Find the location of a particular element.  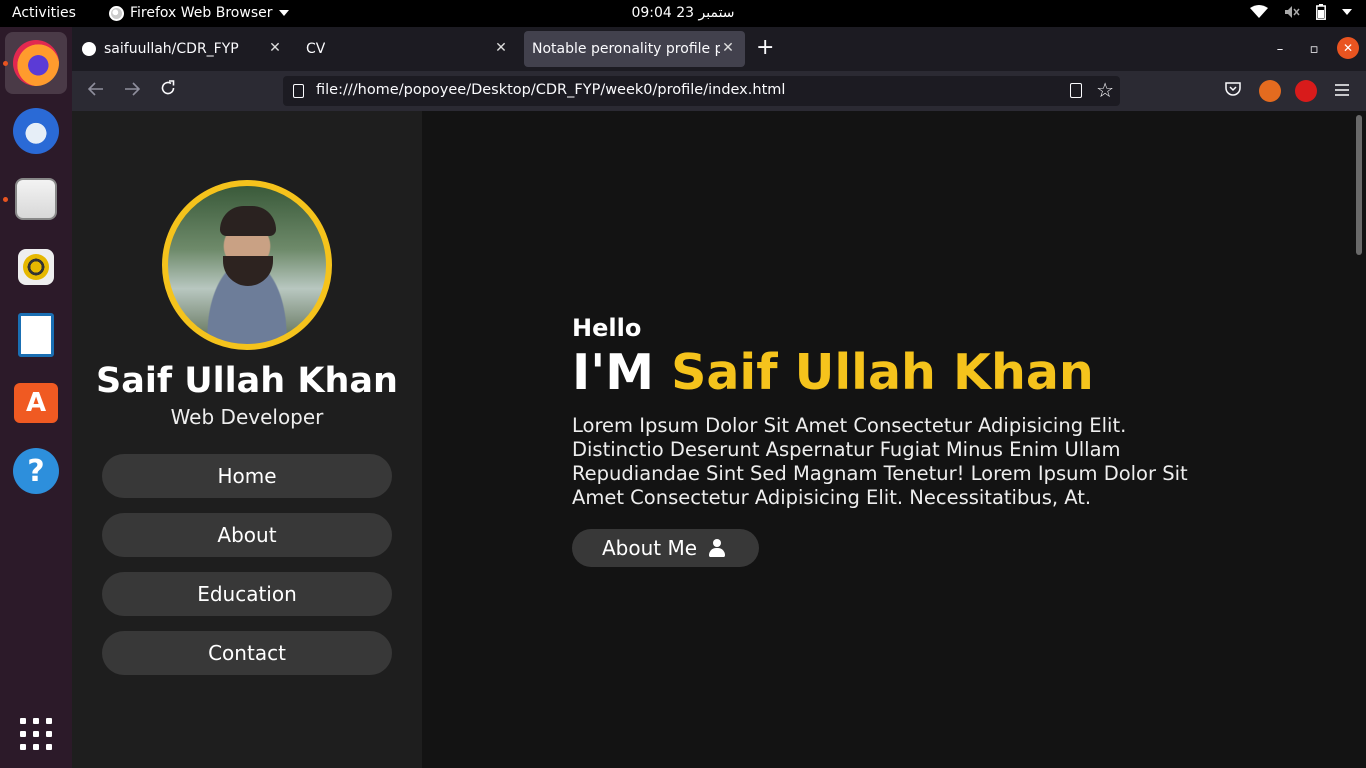

tab-github: saifuullah/CDR_FYP ✕ is located at coordinates (187, 49).